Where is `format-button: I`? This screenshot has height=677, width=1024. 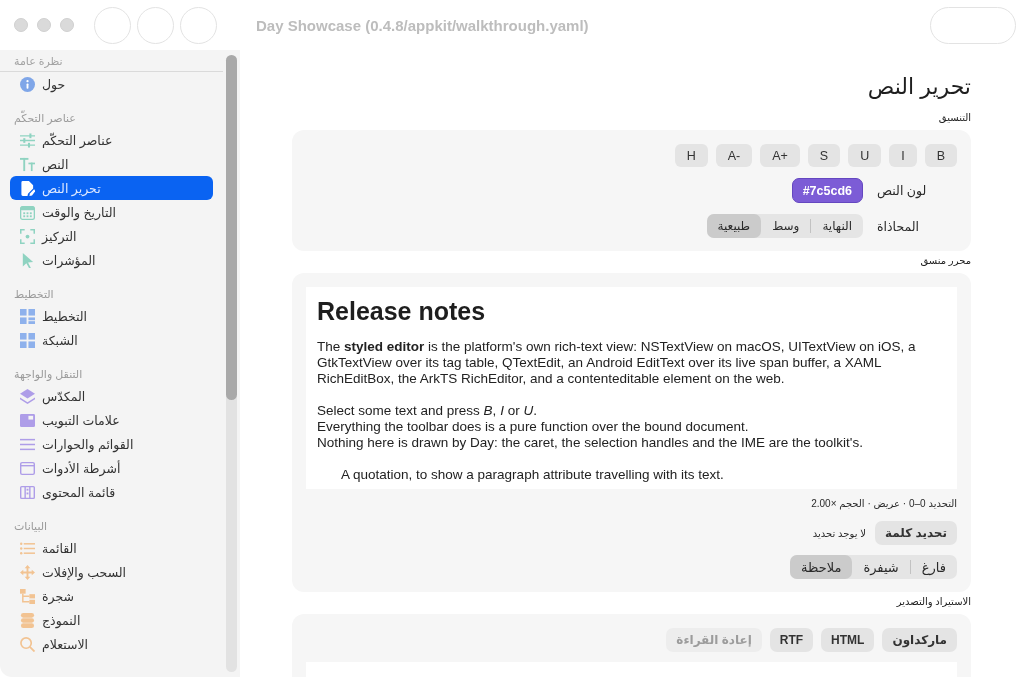 format-button: I is located at coordinates (903, 155).